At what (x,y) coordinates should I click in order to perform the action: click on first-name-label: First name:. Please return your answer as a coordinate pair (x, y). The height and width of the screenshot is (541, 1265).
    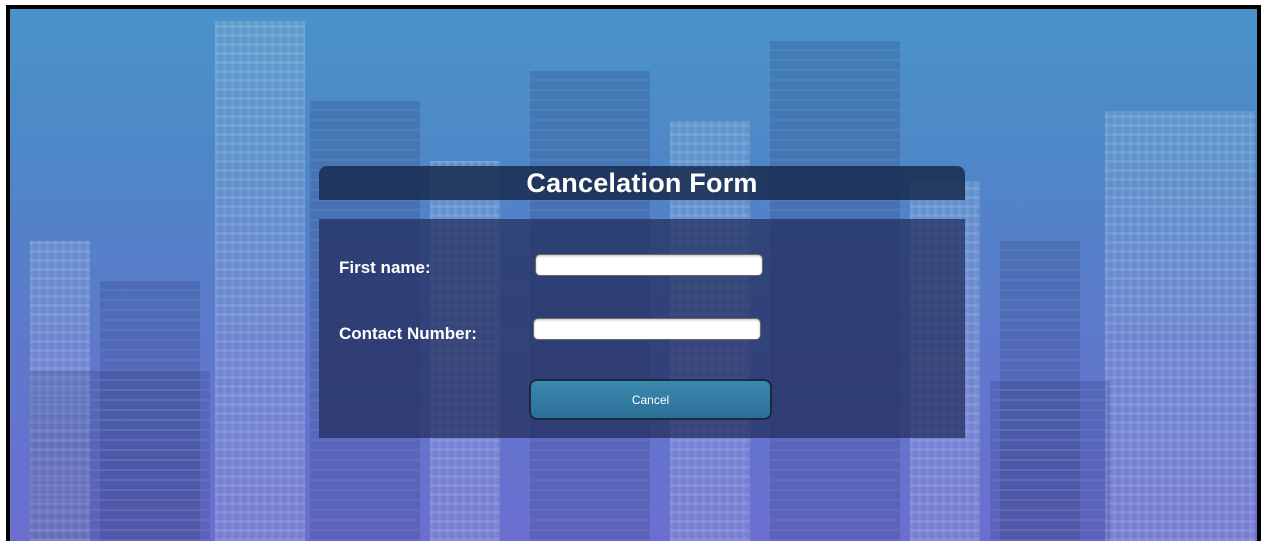
    Looking at the image, I should click on (385, 267).